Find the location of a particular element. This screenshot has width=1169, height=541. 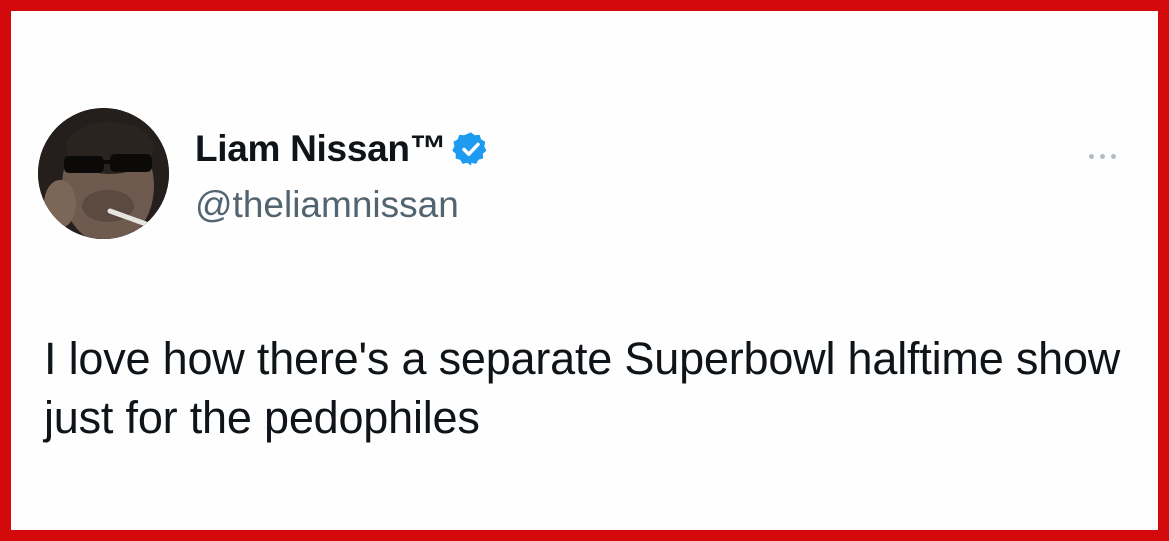

author-name-row: Liam Nissan™ is located at coordinates (342, 149).